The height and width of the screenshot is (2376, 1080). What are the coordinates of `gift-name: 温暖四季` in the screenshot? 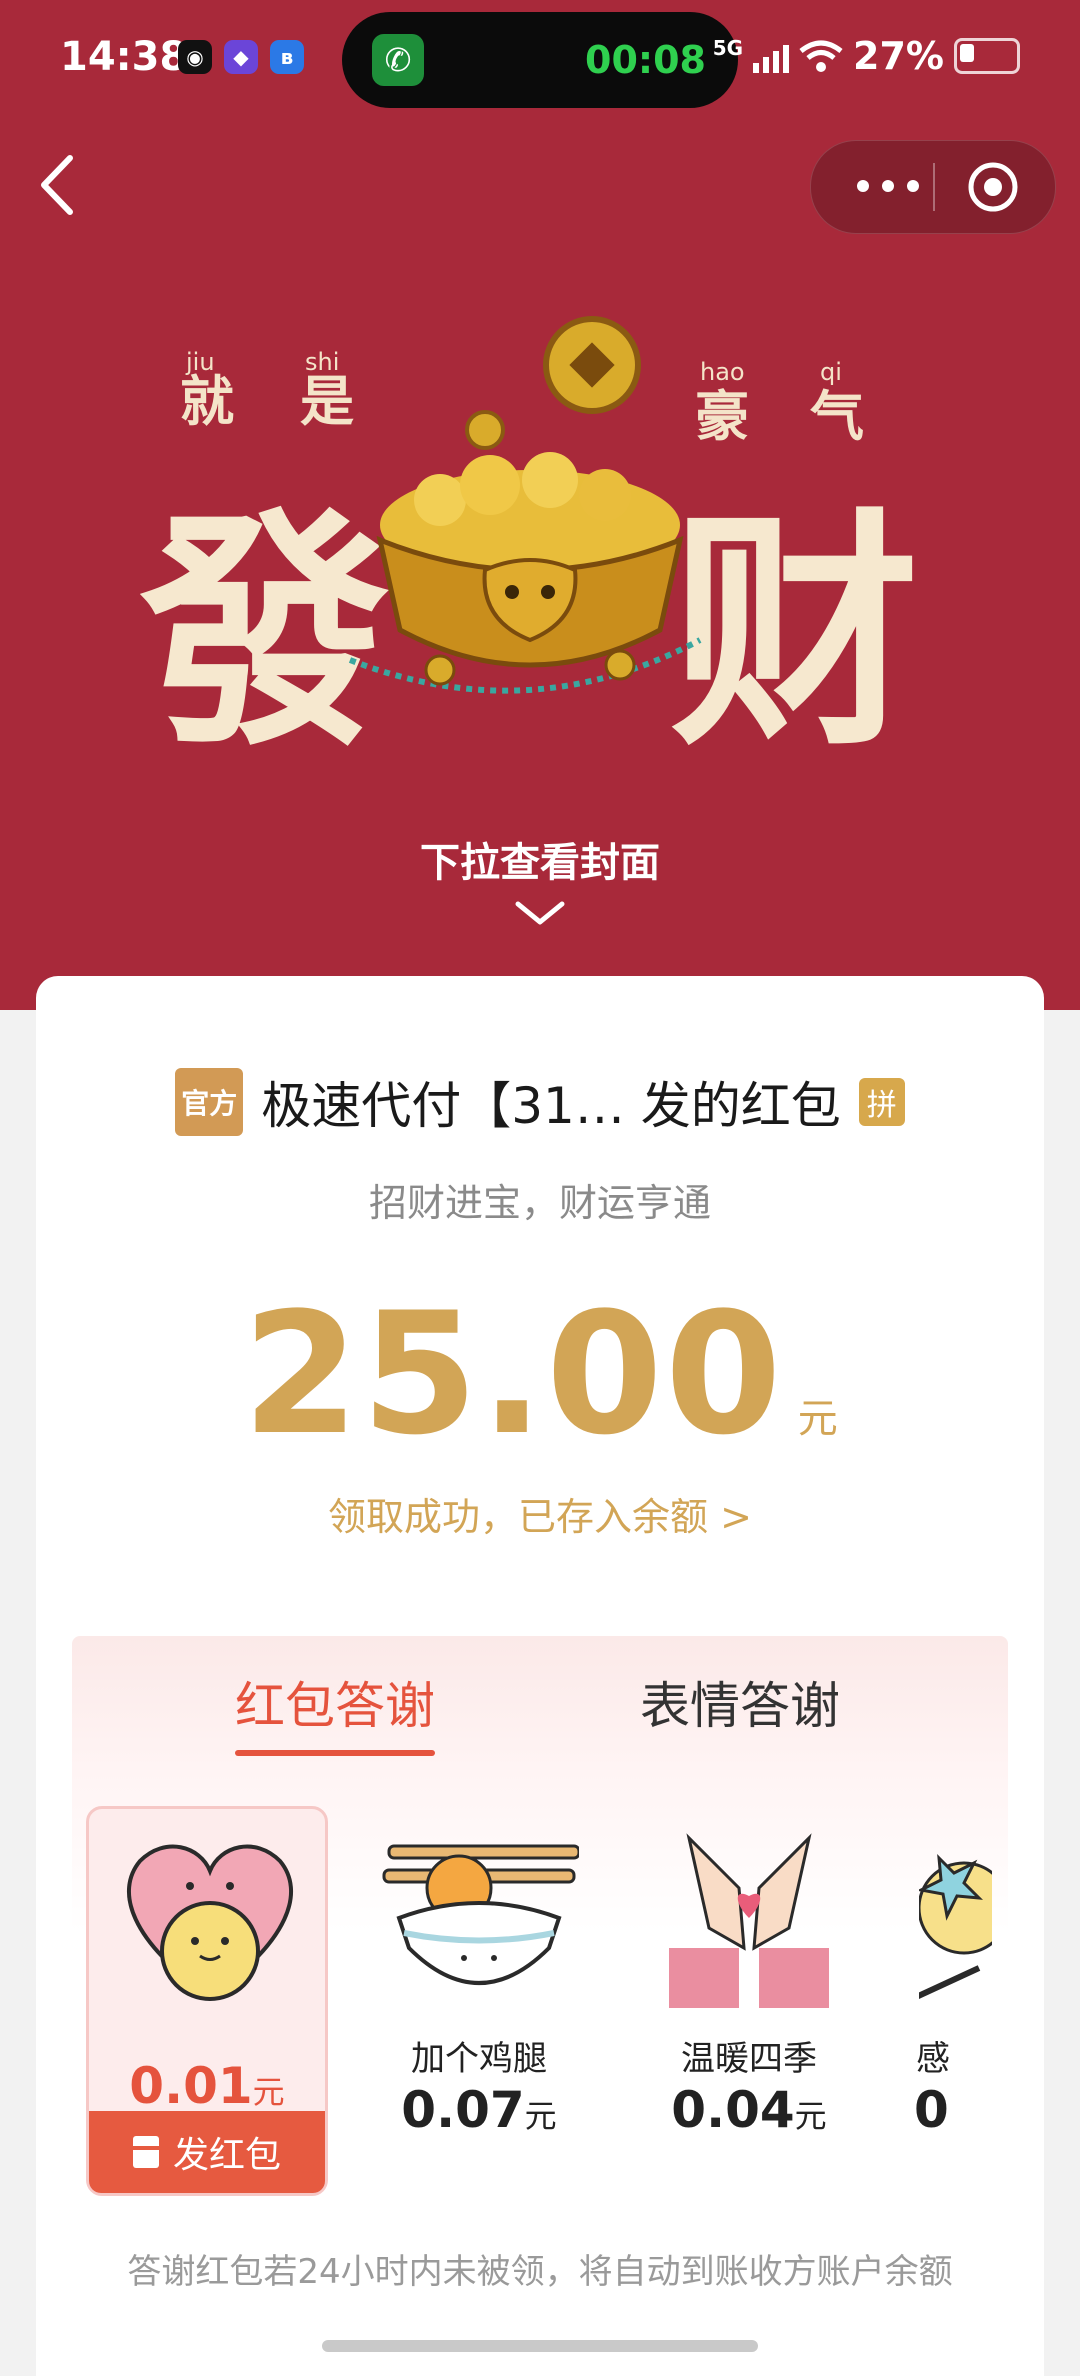 It's located at (749, 2059).